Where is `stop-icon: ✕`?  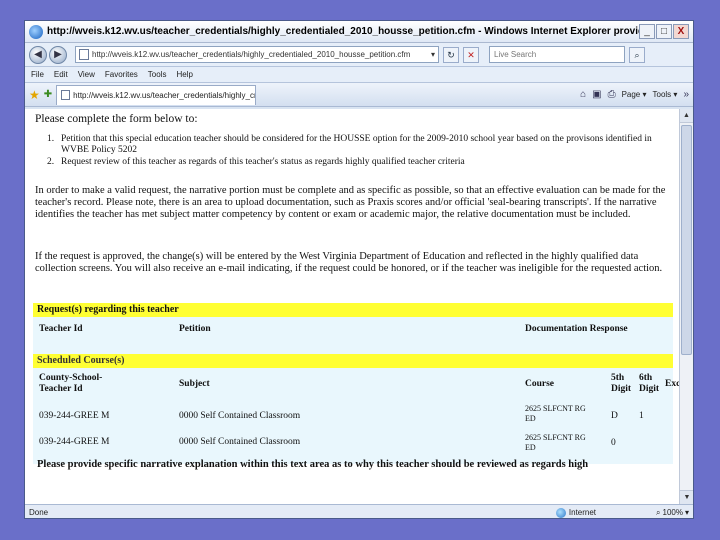
stop-icon: ✕ is located at coordinates (471, 54).